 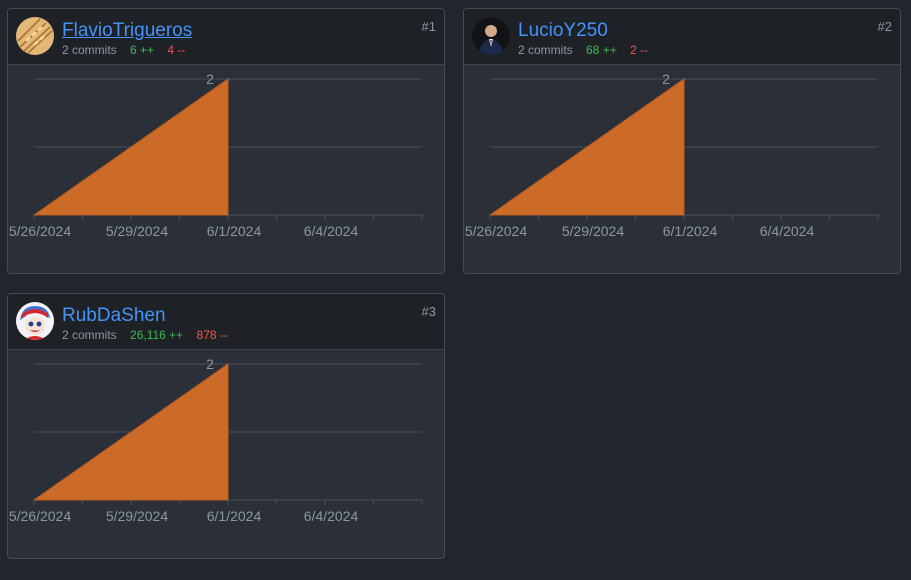 What do you see at coordinates (583, 50) in the screenshot?
I see `contribution-stats: 2 commits 68 ++ 2 --` at bounding box center [583, 50].